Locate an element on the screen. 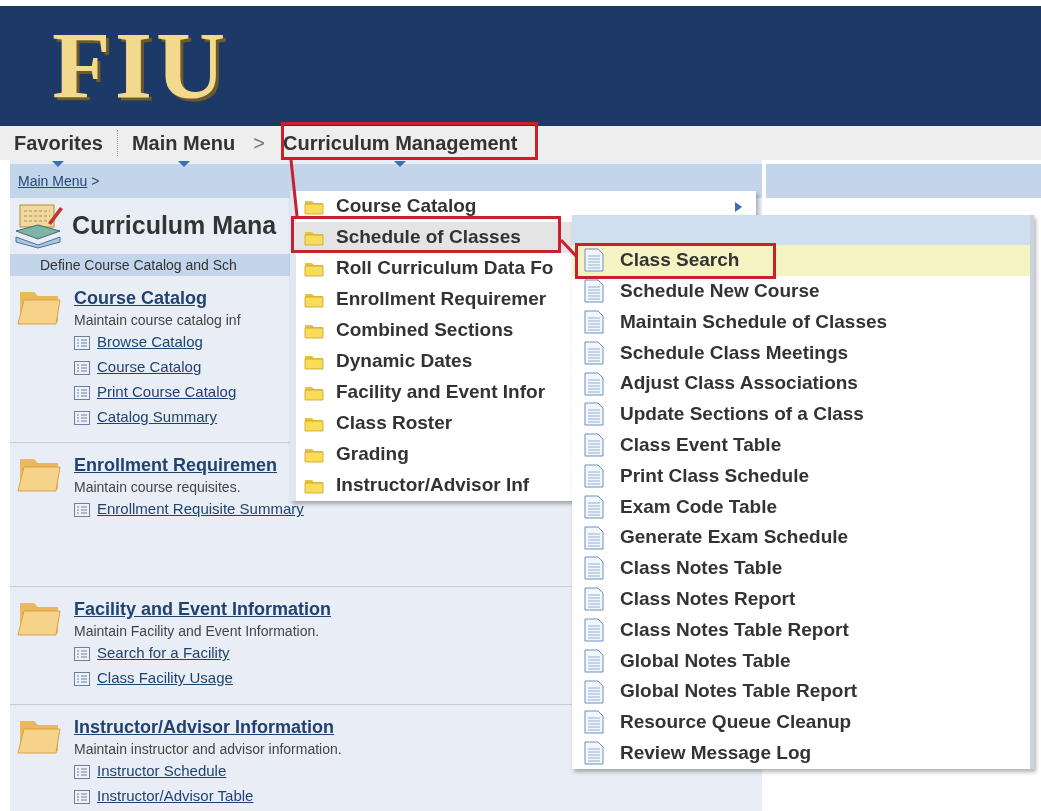  section-link: Class Facility Usage is located at coordinates (165, 678).